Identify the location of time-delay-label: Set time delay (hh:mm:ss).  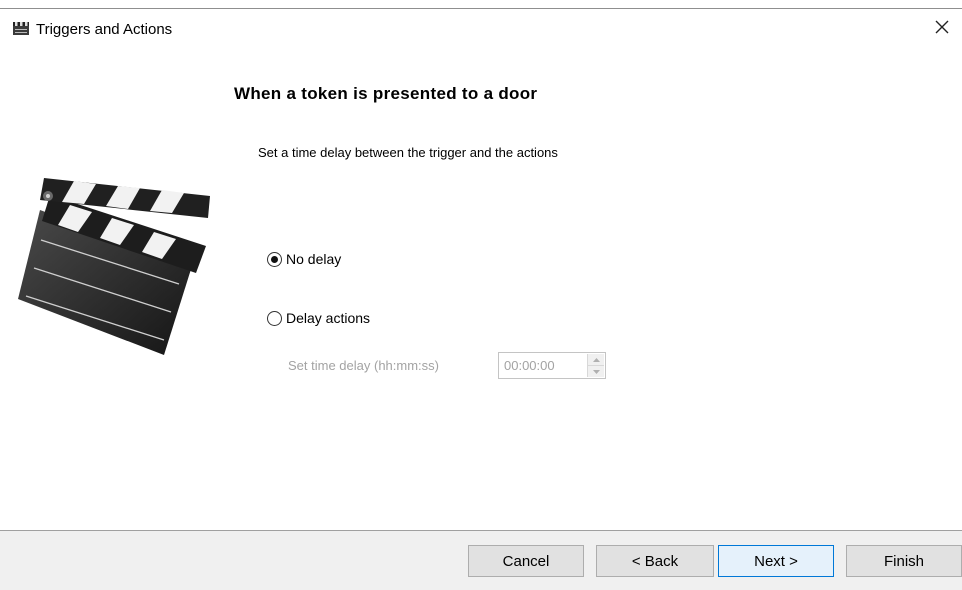
(363, 365).